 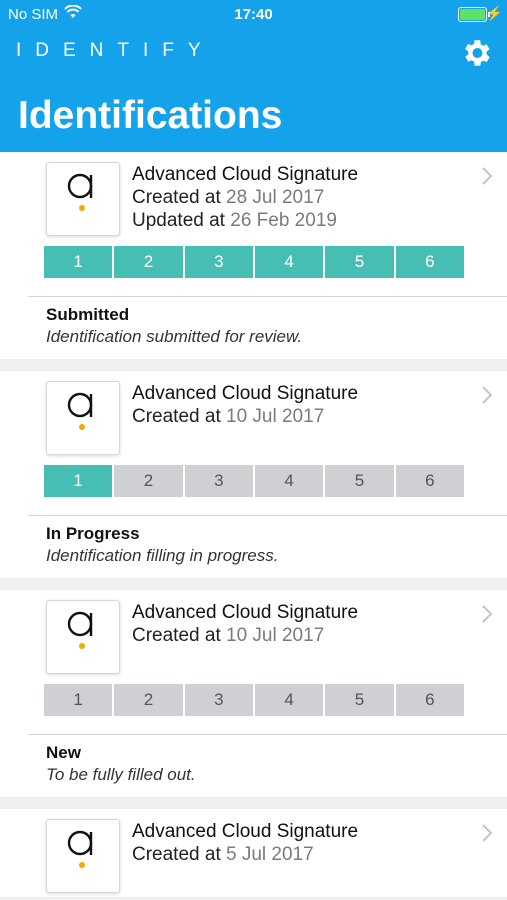 What do you see at coordinates (476, 53) in the screenshot?
I see `gear-icon` at bounding box center [476, 53].